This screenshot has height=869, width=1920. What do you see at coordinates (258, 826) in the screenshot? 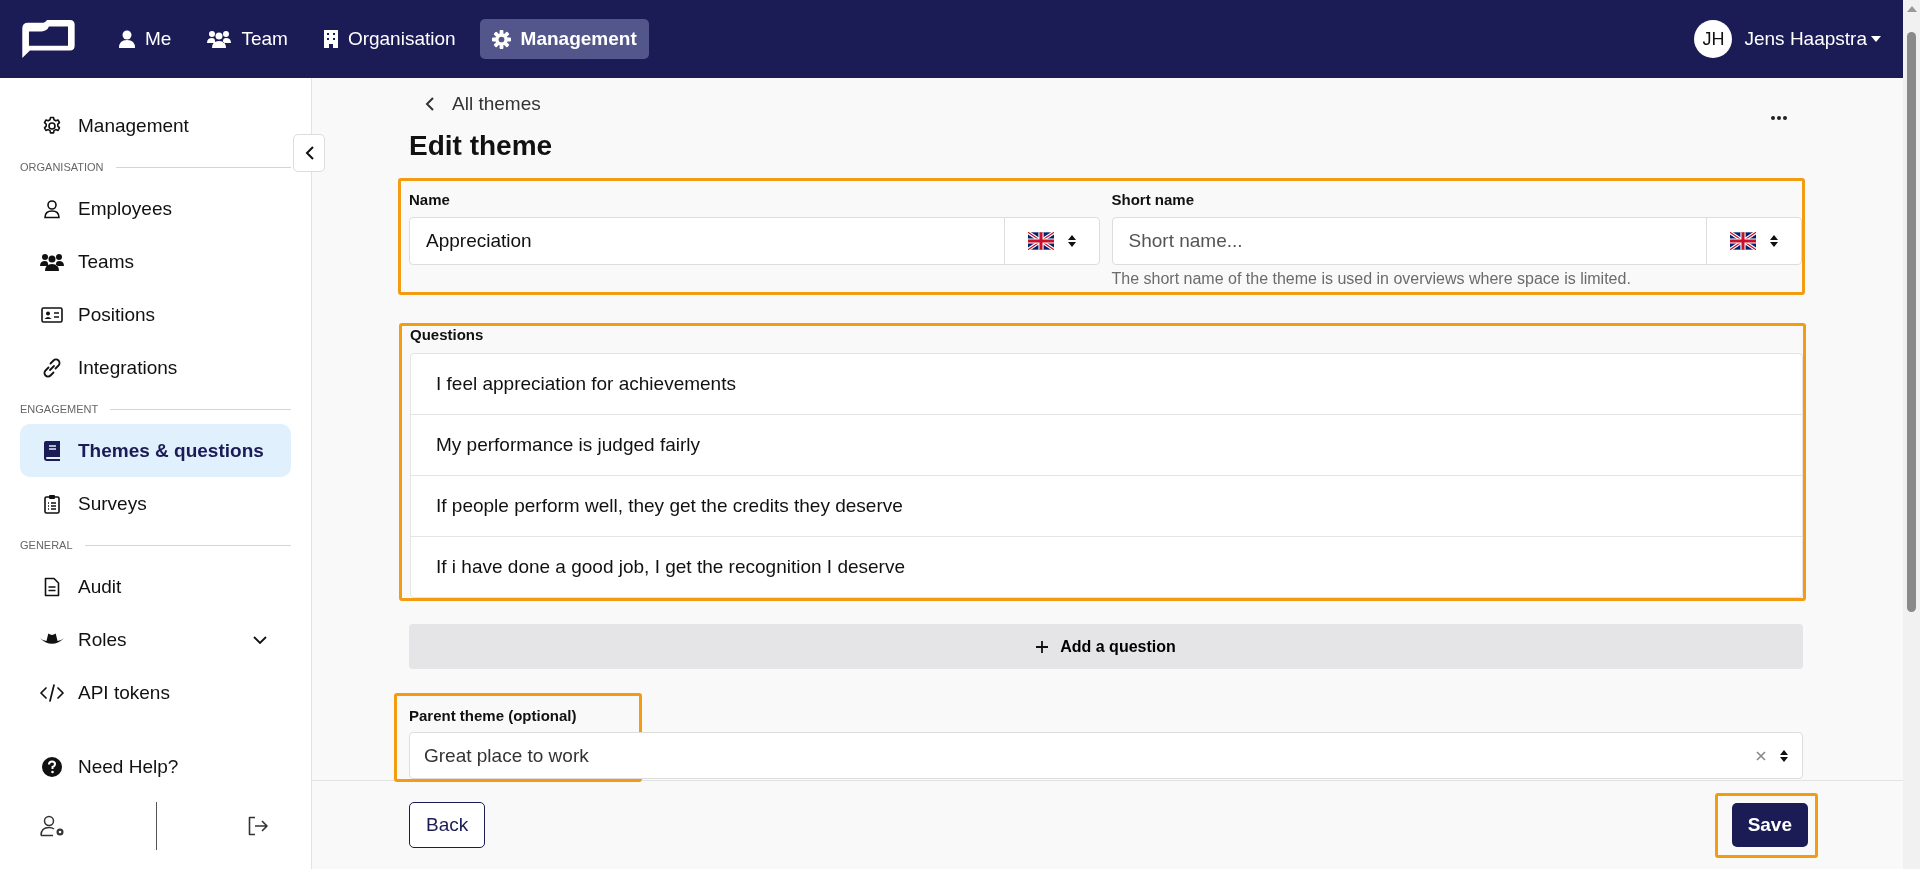
I see `logout-icon` at bounding box center [258, 826].